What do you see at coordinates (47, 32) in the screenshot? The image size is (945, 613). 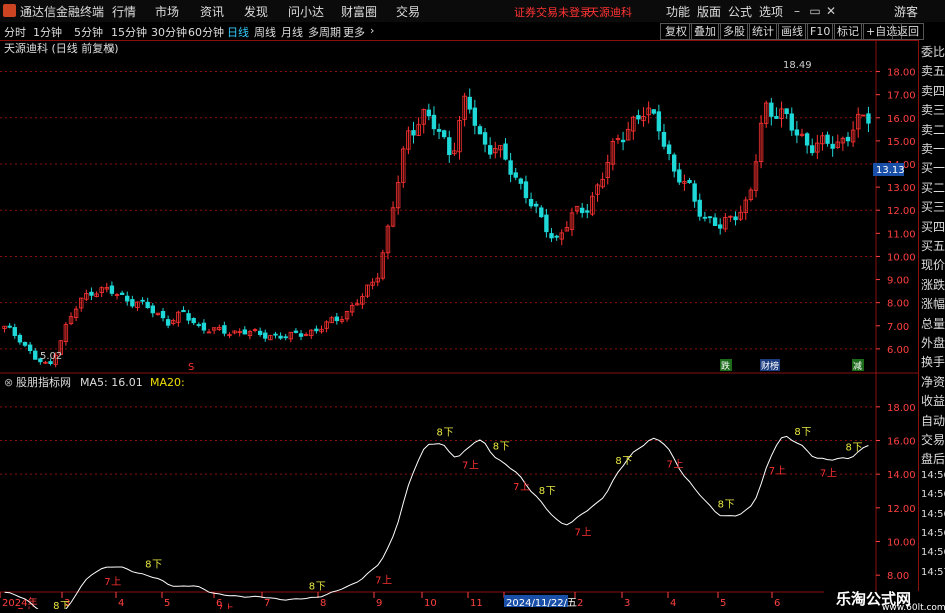 I see `period-1min: 1分钟` at bounding box center [47, 32].